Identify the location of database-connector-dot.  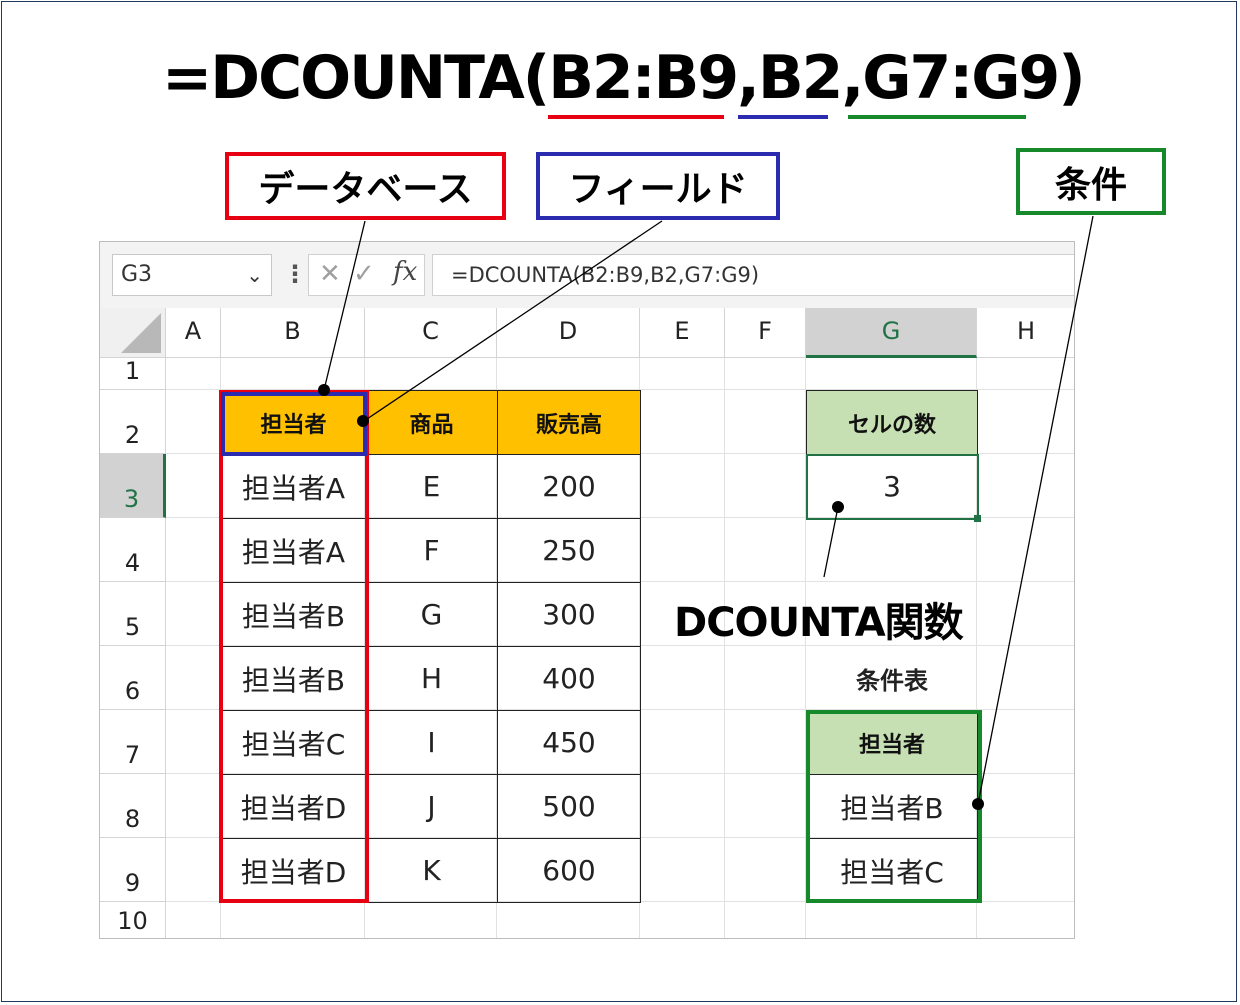
(324, 390).